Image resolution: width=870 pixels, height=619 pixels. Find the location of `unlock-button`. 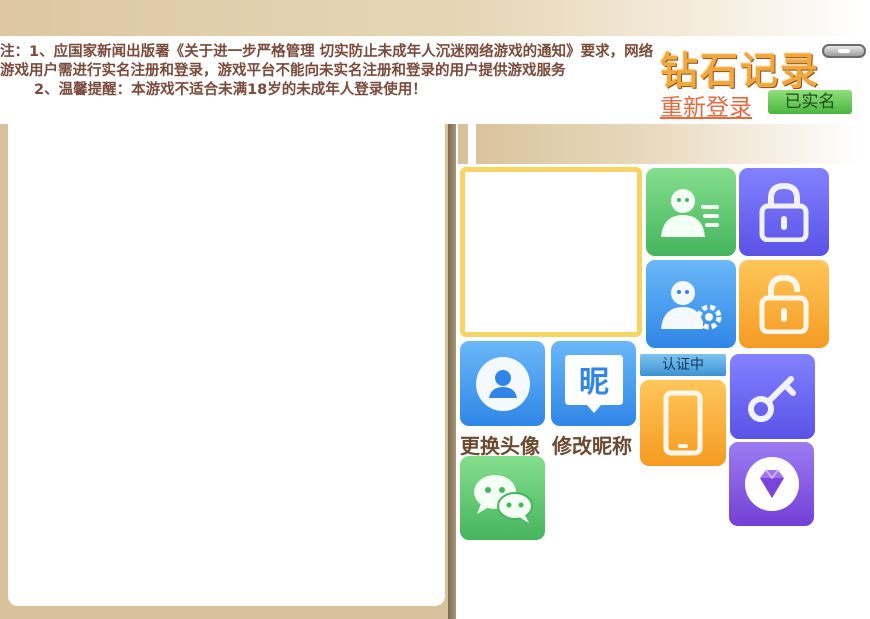

unlock-button is located at coordinates (784, 304).